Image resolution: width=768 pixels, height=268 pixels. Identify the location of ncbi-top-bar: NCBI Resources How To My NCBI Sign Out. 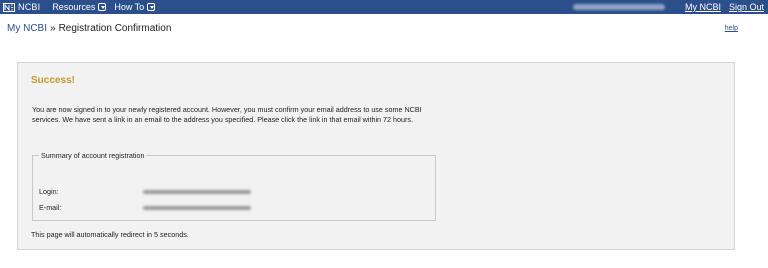
(384, 7).